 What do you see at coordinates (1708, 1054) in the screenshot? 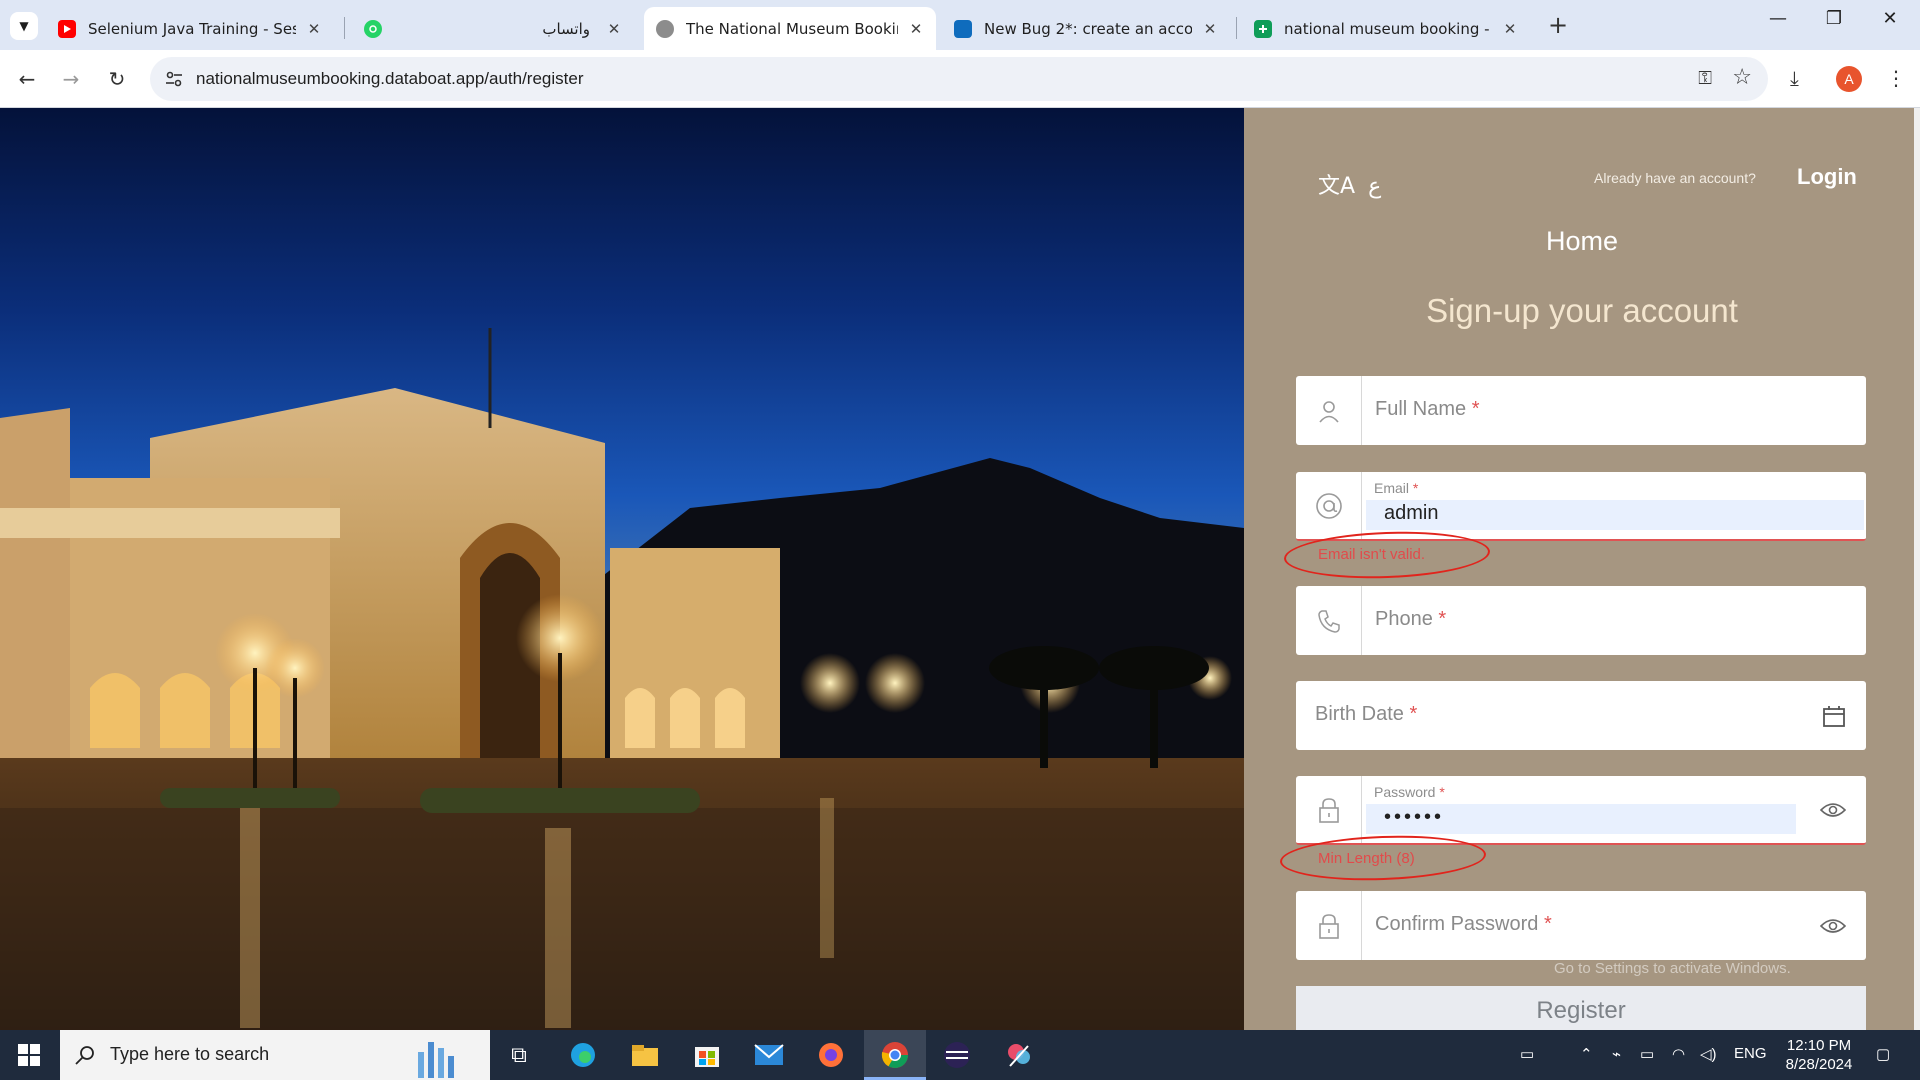
I see `volume-icon: ◁)` at bounding box center [1708, 1054].